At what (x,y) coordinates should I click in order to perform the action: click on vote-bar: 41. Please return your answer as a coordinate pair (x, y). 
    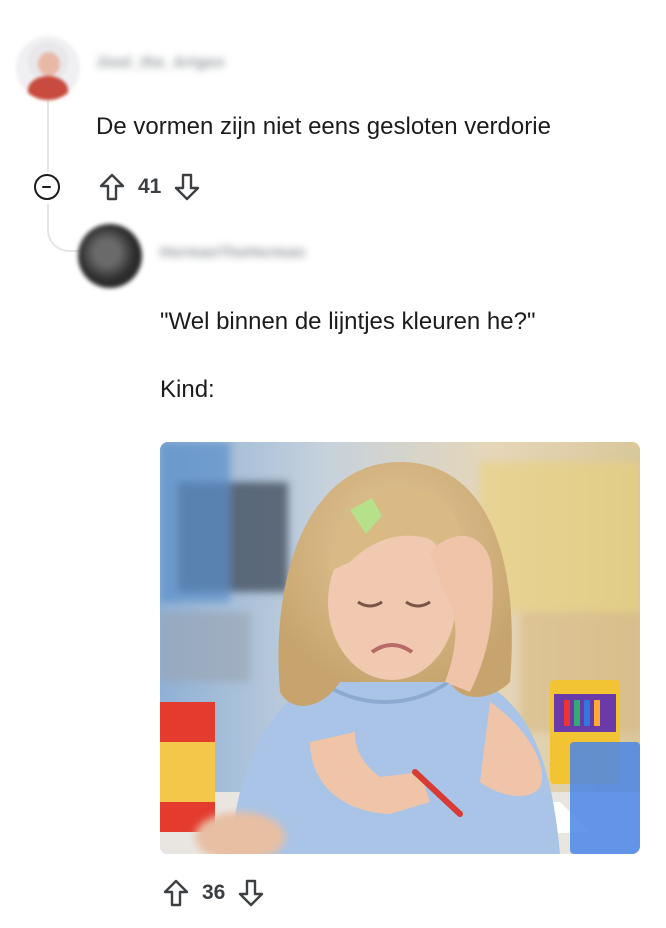
    Looking at the image, I should click on (149, 187).